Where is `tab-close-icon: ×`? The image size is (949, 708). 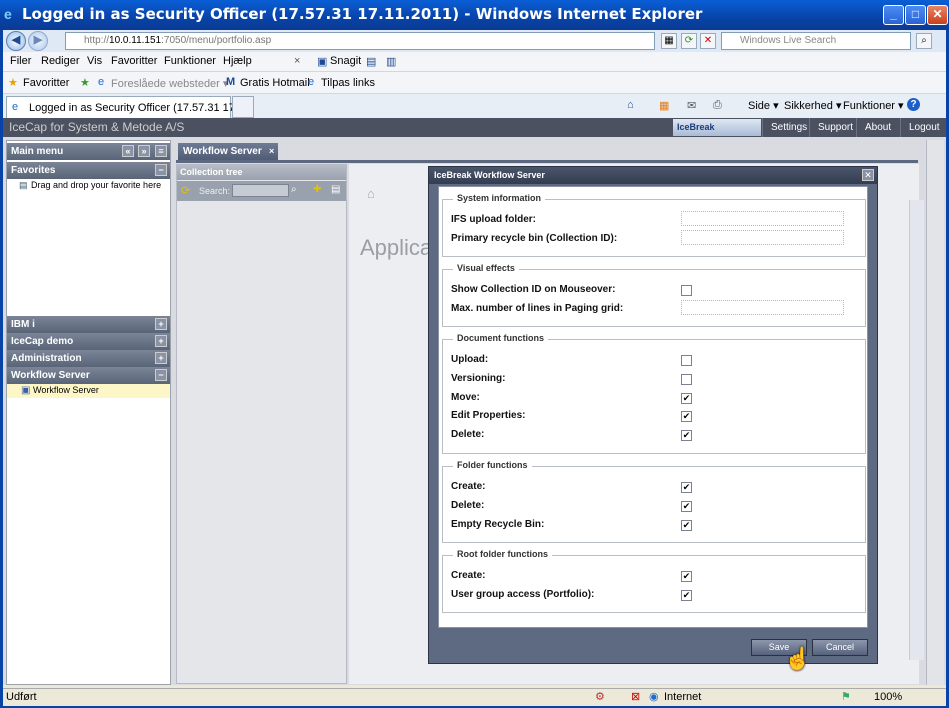
tab-close-icon: × is located at coordinates (271, 151).